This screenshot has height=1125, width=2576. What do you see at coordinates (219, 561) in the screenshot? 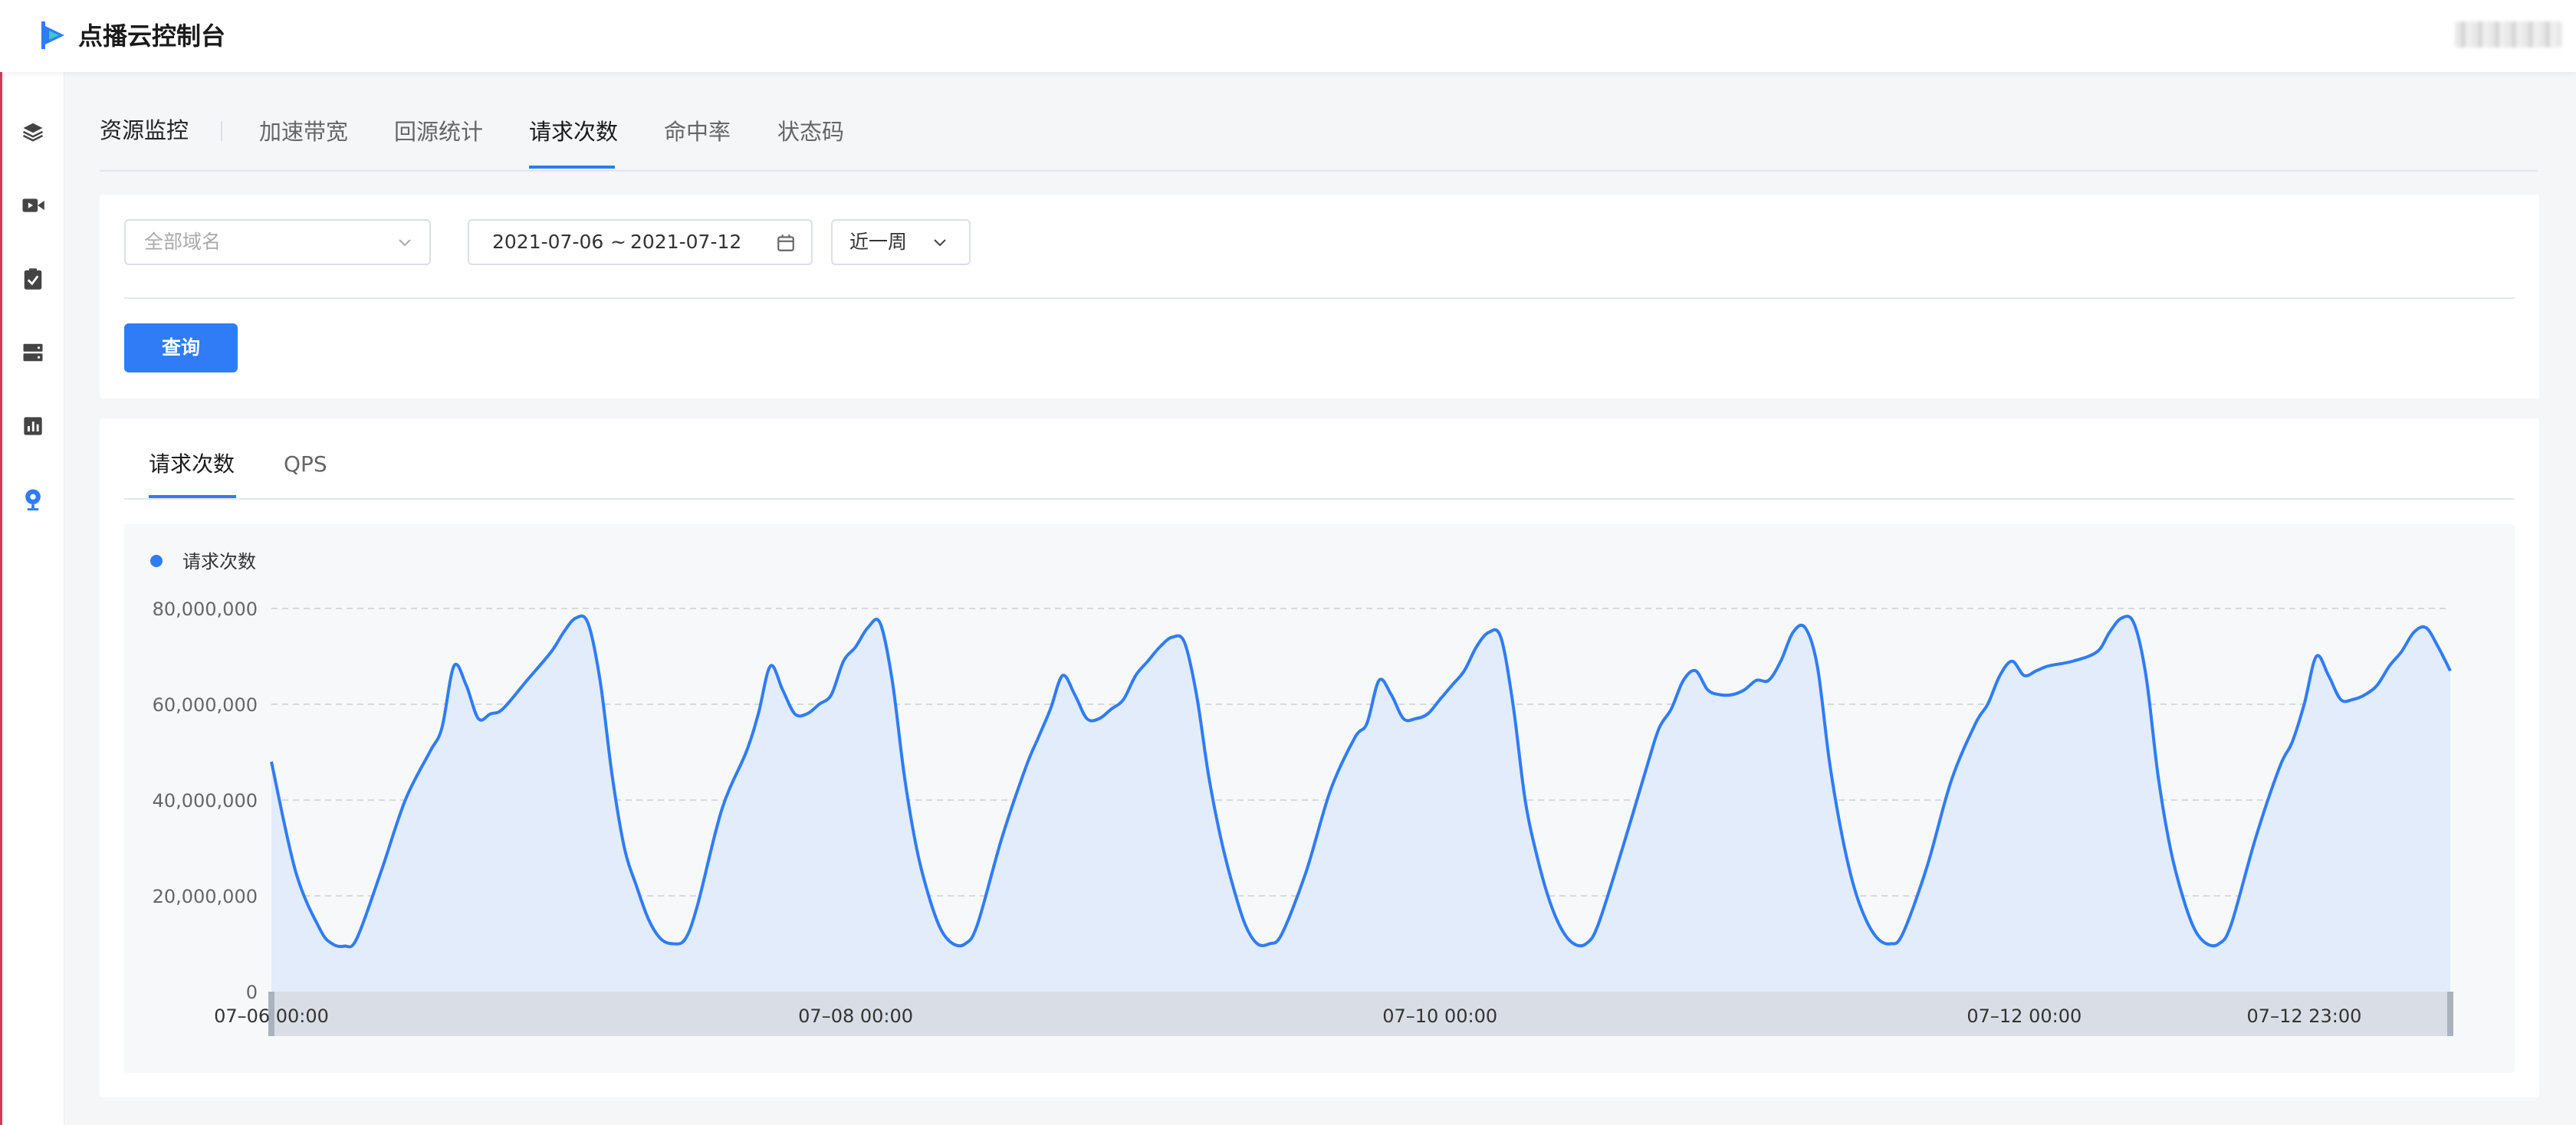
I see `legend-label: 请求次数` at bounding box center [219, 561].